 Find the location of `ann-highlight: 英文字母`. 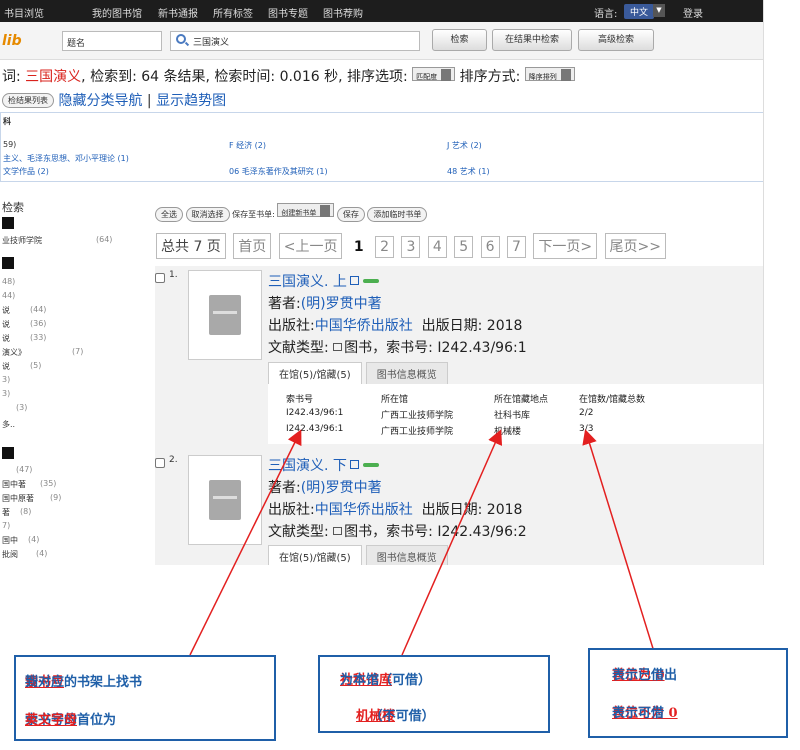

ann-highlight: 英文字母 is located at coordinates (51, 720).